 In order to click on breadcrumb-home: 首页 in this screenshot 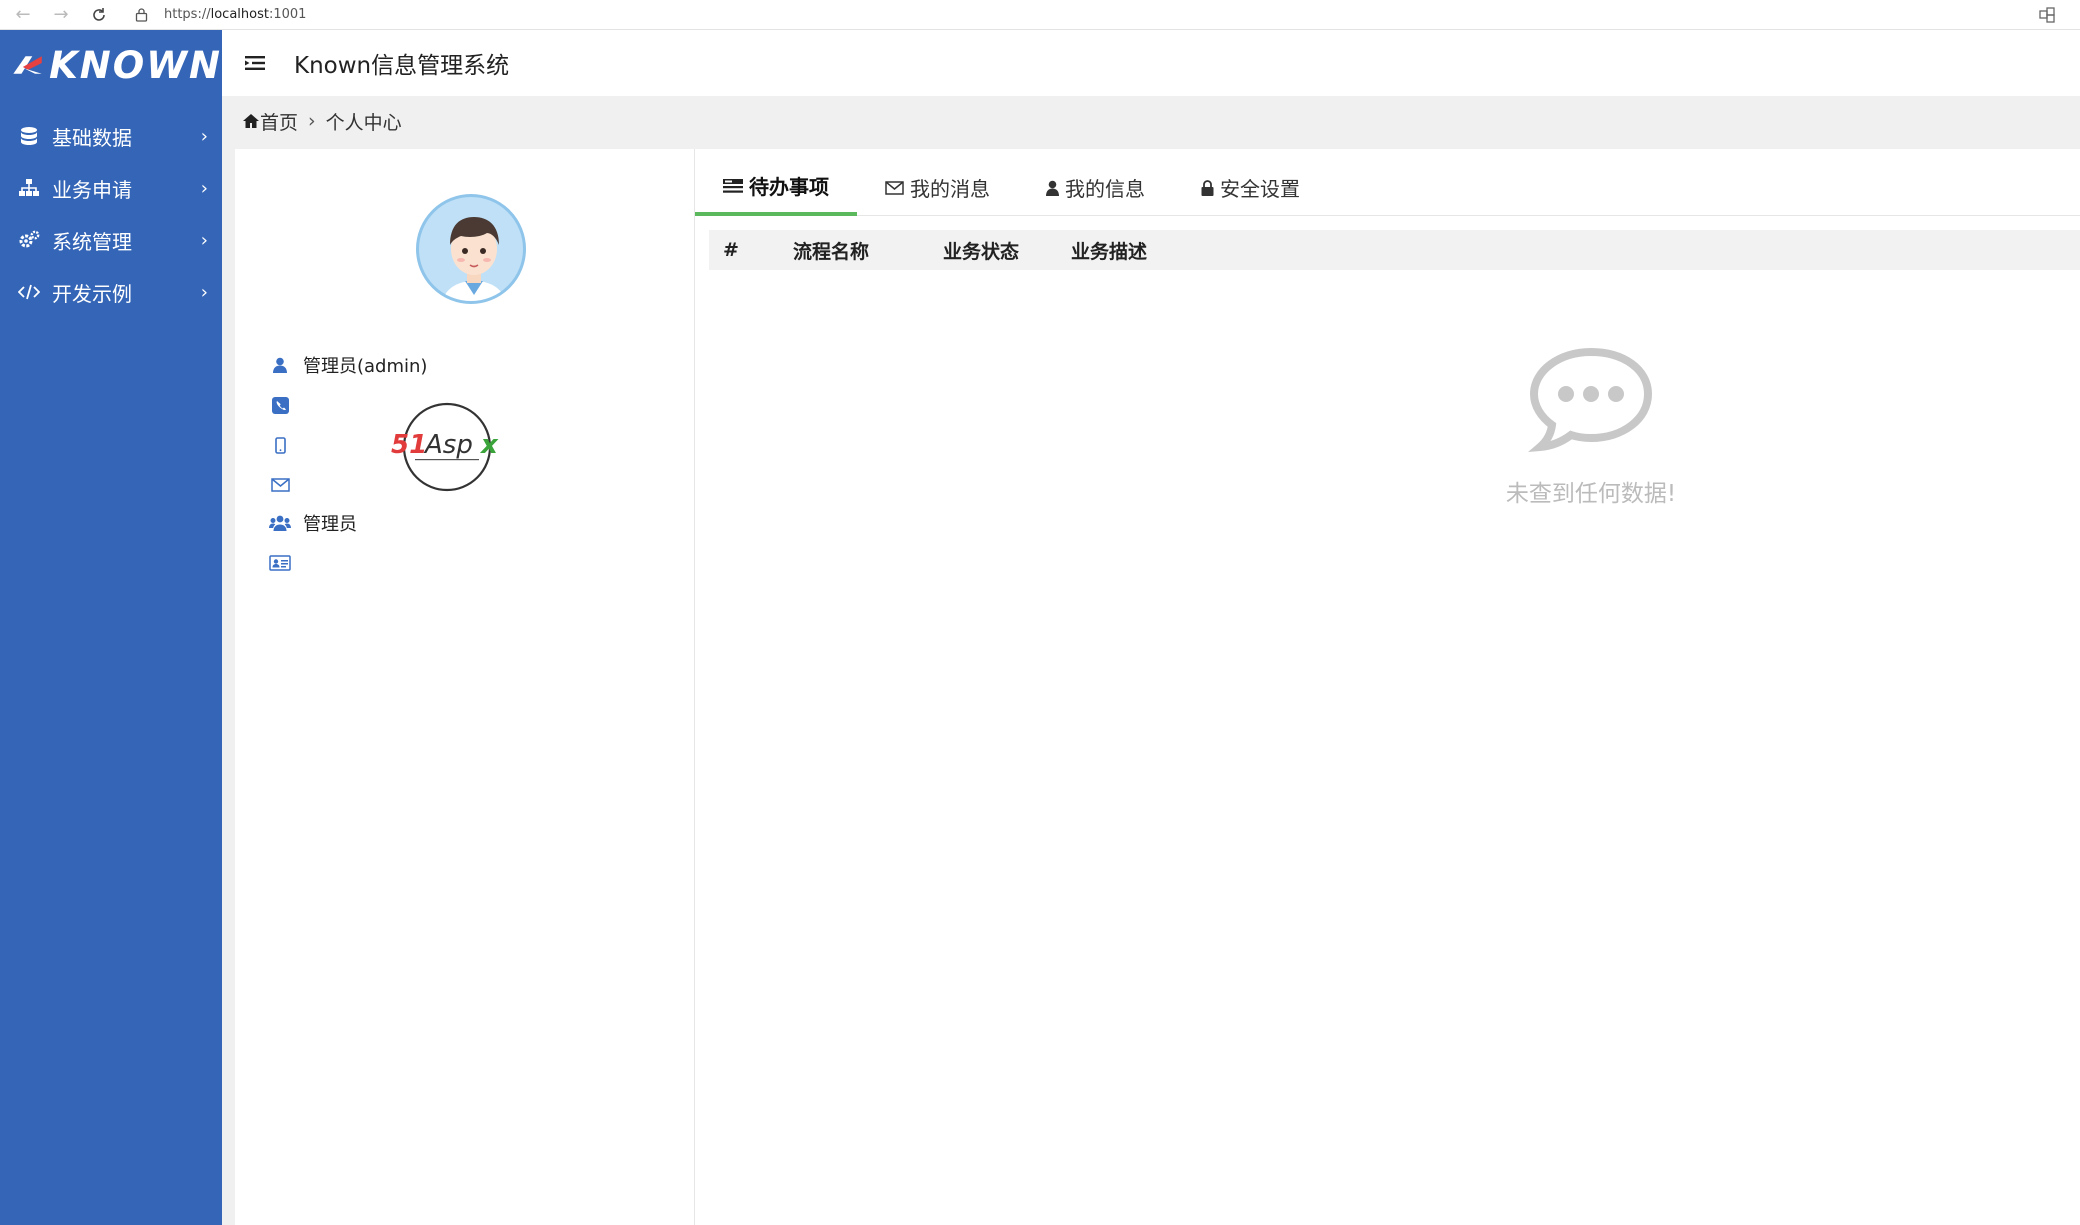, I will do `click(279, 121)`.